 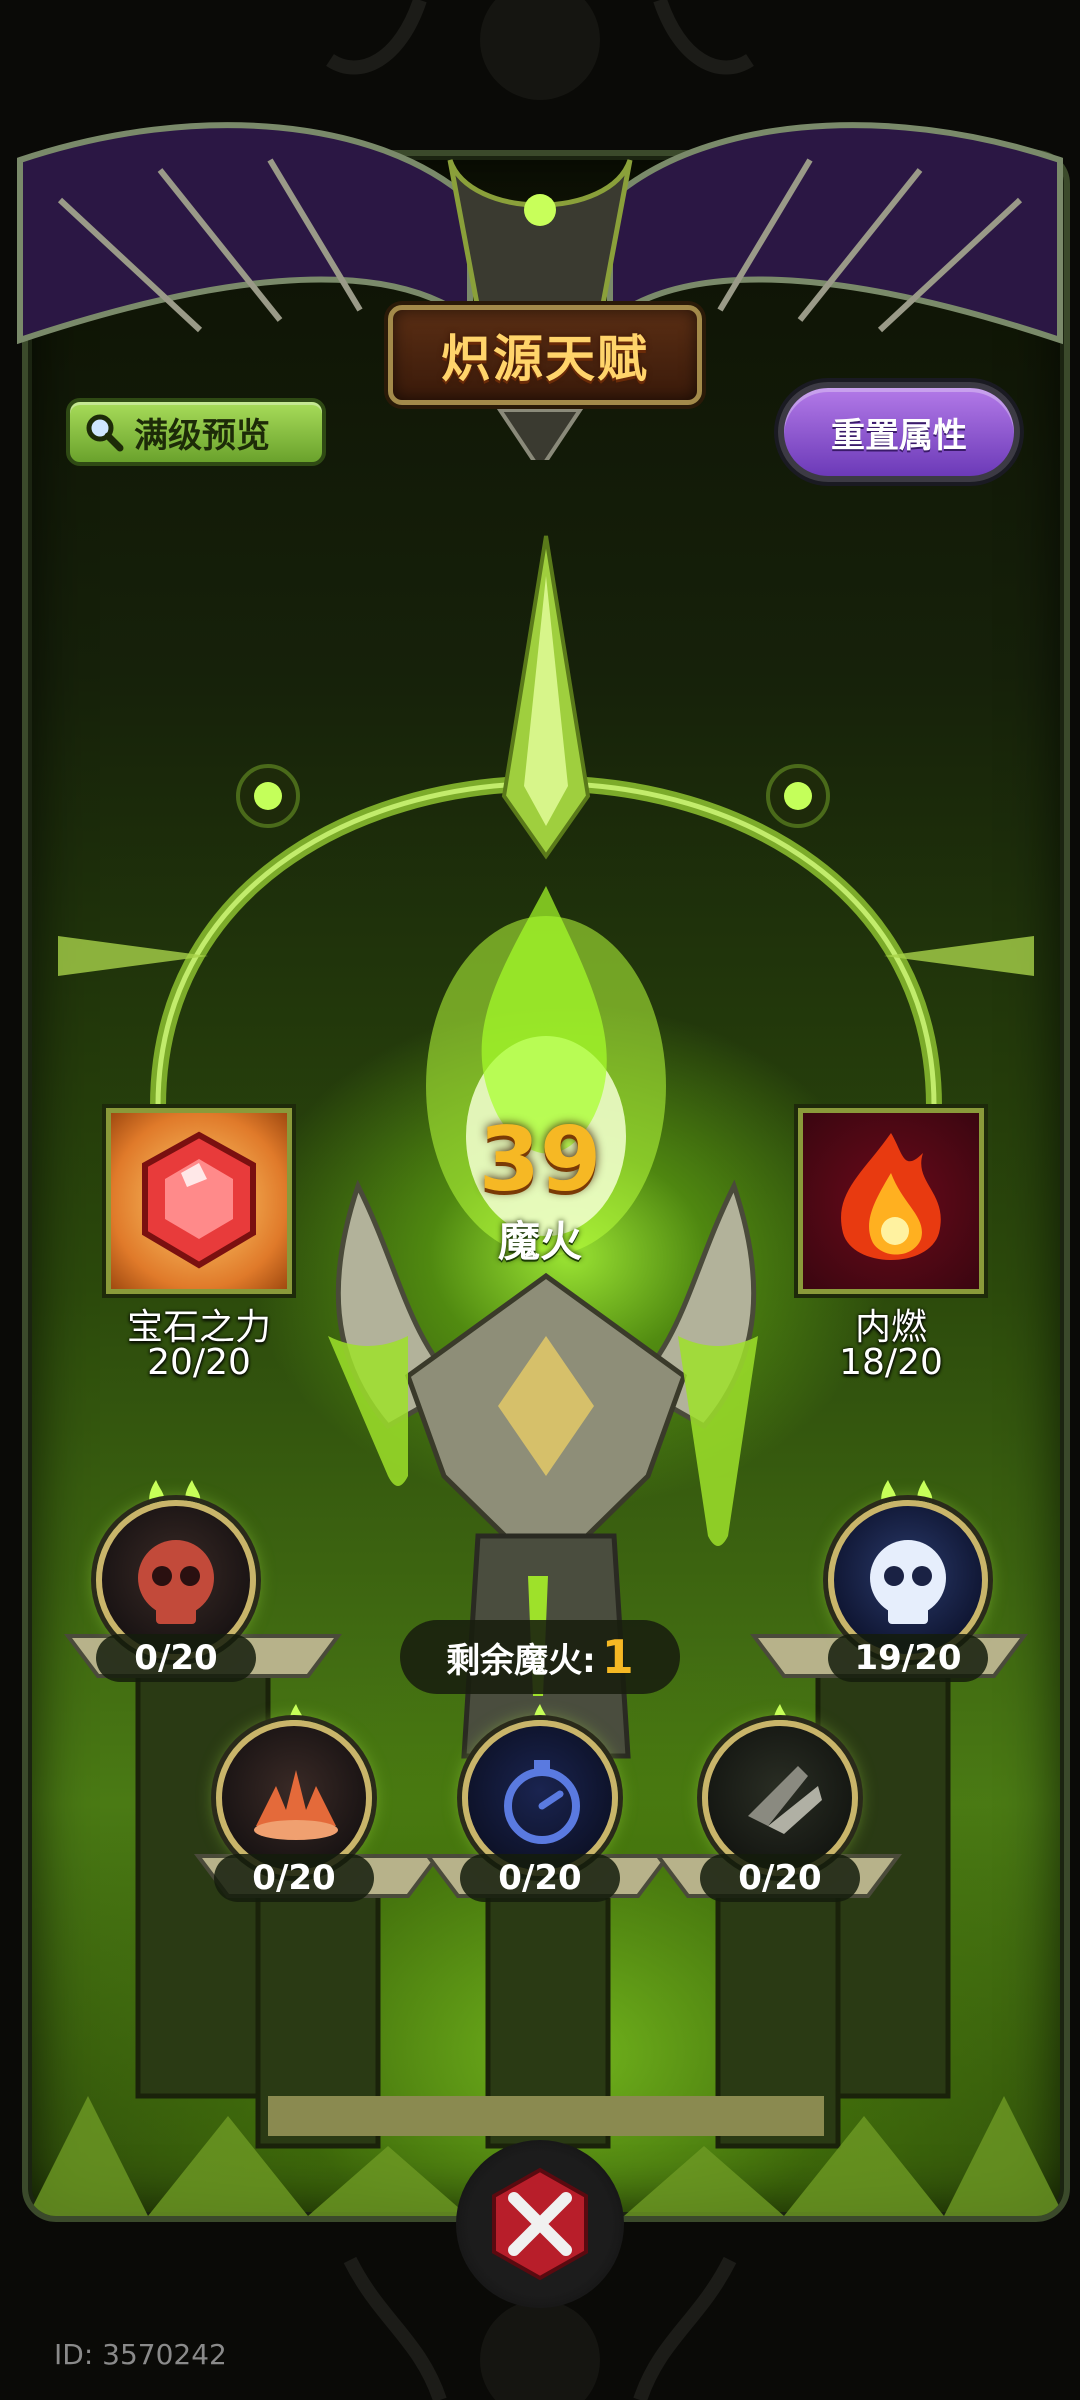 What do you see at coordinates (545, 359) in the screenshot?
I see `page-title: 炽源天赋` at bounding box center [545, 359].